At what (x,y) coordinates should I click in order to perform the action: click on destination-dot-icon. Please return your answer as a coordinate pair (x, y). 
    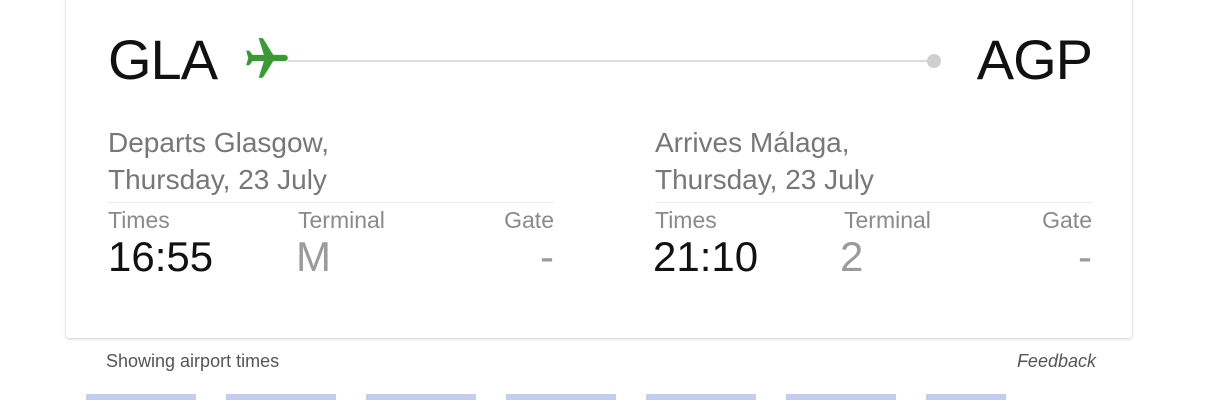
    Looking at the image, I should click on (934, 61).